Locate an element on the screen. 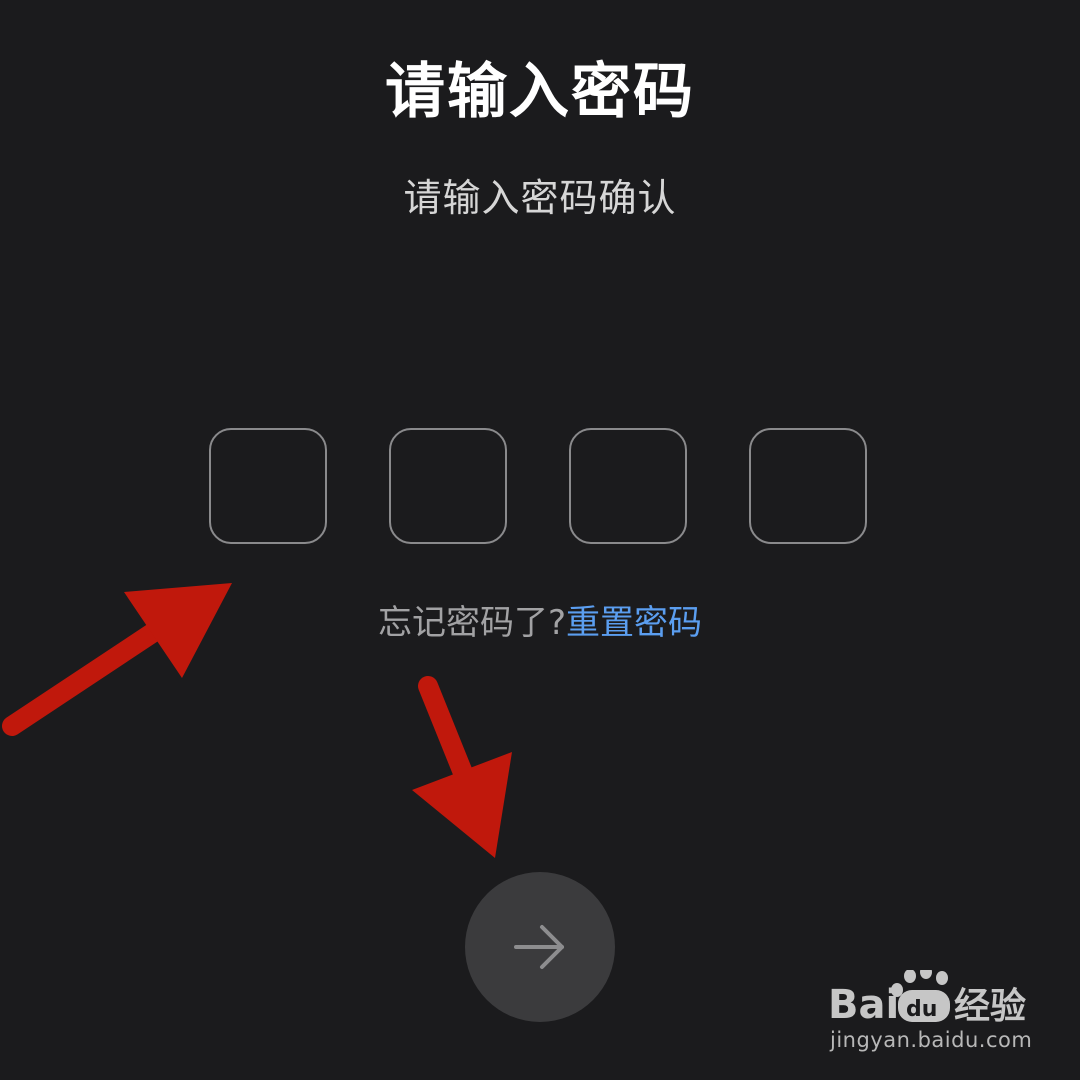 The height and width of the screenshot is (1080, 1080). baidu-jingyan-watermark: Bai du 经验 jingyan.baidu.com is located at coordinates (931, 1012).